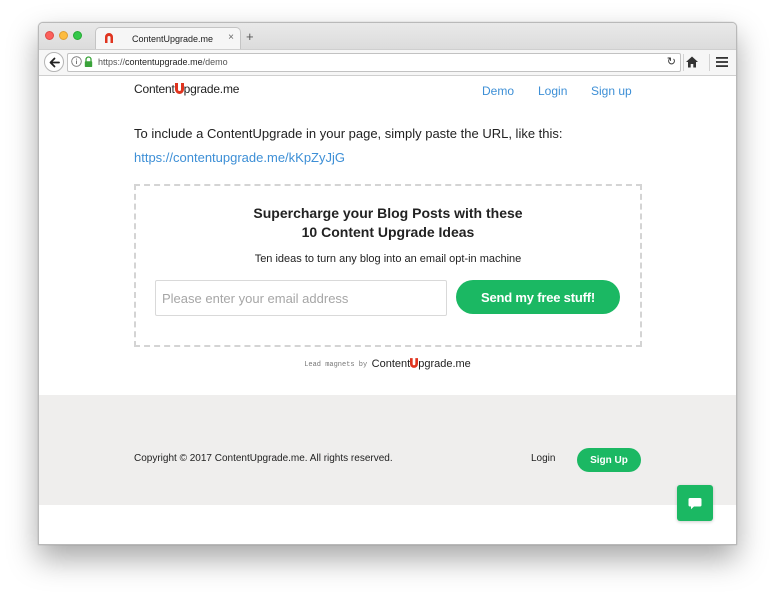 The height and width of the screenshot is (600, 775). What do you see at coordinates (671, 61) in the screenshot?
I see `reload-icon: ↻` at bounding box center [671, 61].